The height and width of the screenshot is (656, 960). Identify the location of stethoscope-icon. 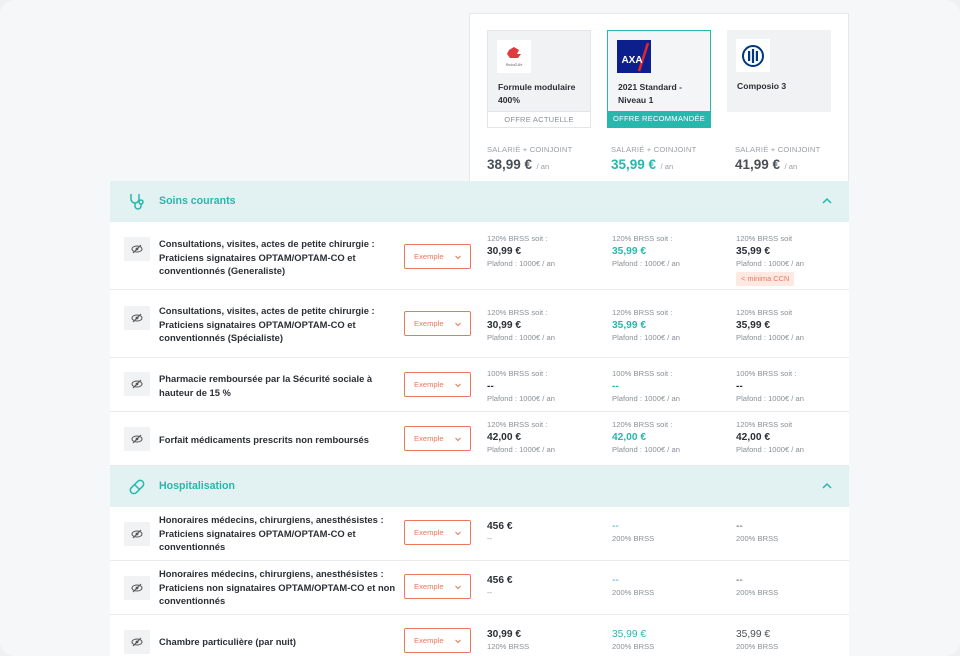
(137, 202).